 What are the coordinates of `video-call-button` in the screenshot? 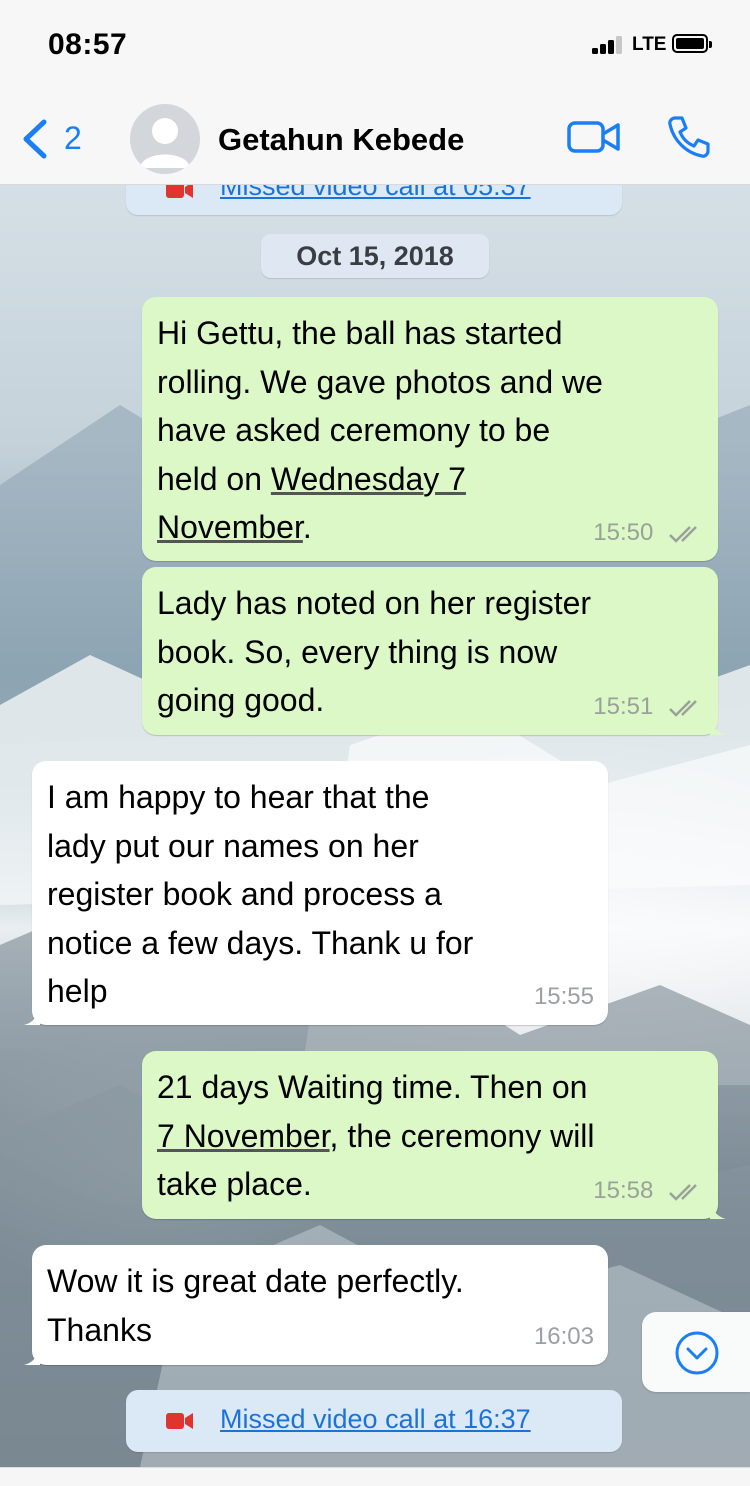 It's located at (594, 138).